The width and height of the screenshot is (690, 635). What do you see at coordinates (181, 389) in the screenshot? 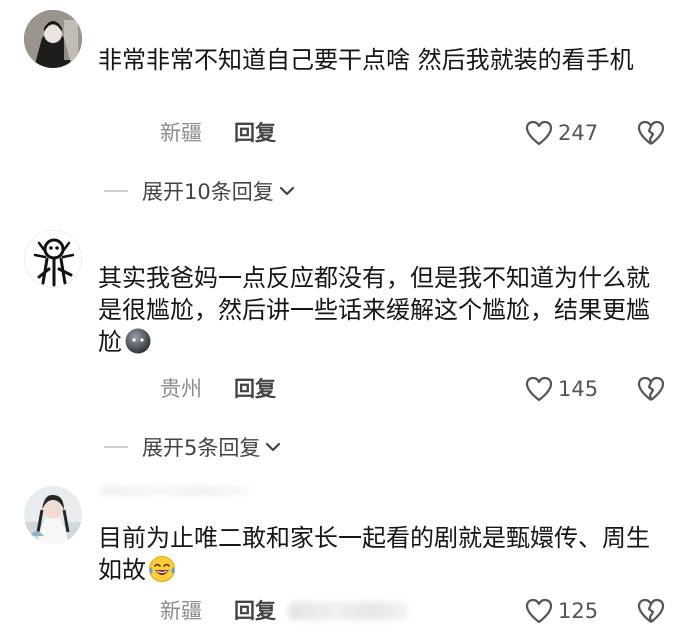
I see `comment-location: 贵州` at bounding box center [181, 389].